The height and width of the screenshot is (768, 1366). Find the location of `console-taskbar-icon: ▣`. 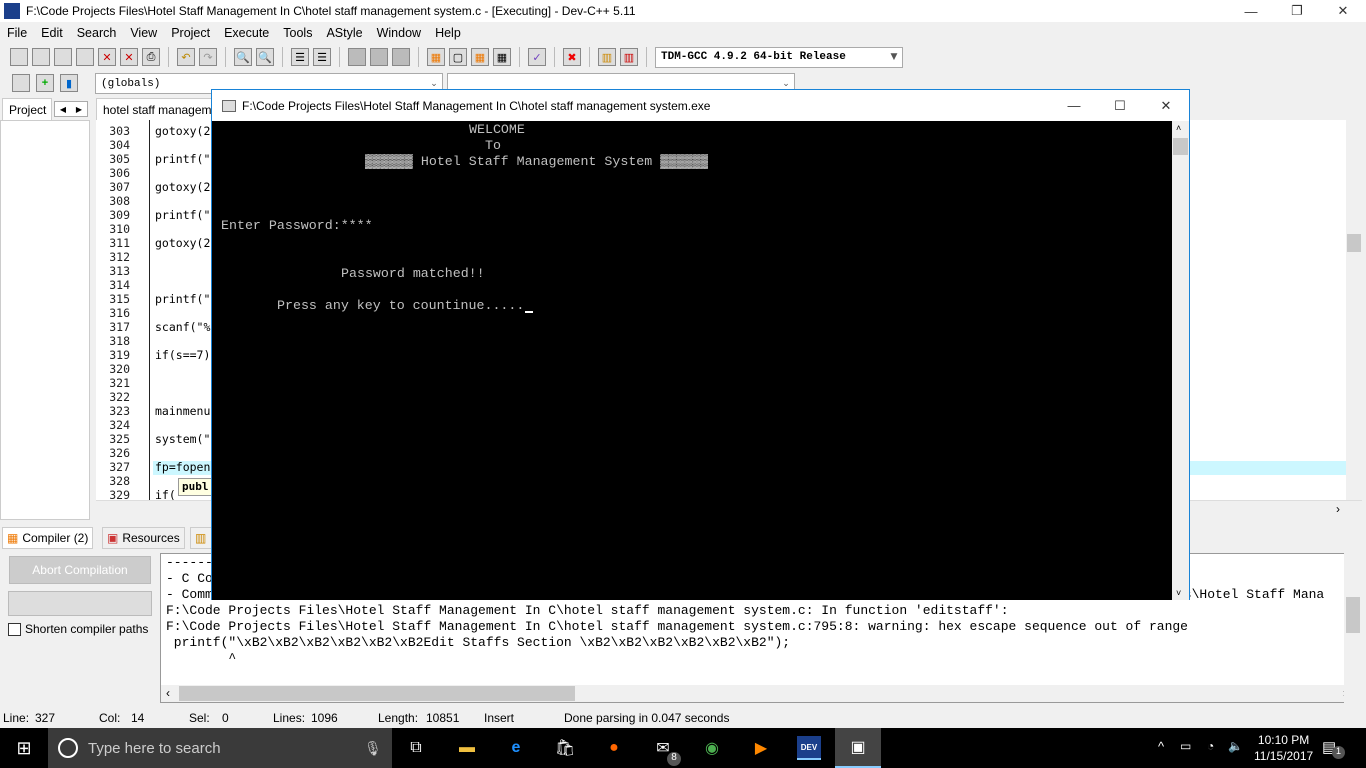

console-taskbar-icon: ▣ is located at coordinates (858, 748).